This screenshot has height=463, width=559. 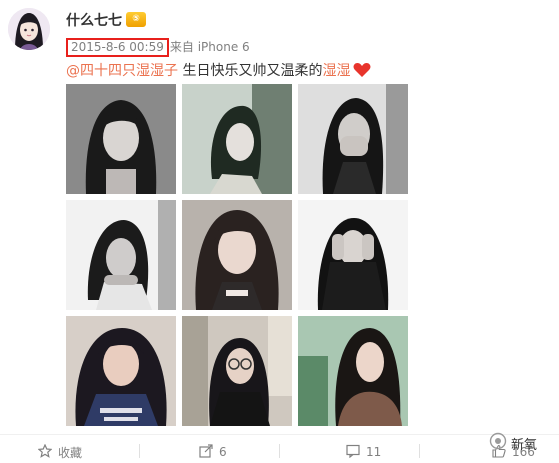 What do you see at coordinates (363, 452) in the screenshot?
I see `comment-button: 11` at bounding box center [363, 452].